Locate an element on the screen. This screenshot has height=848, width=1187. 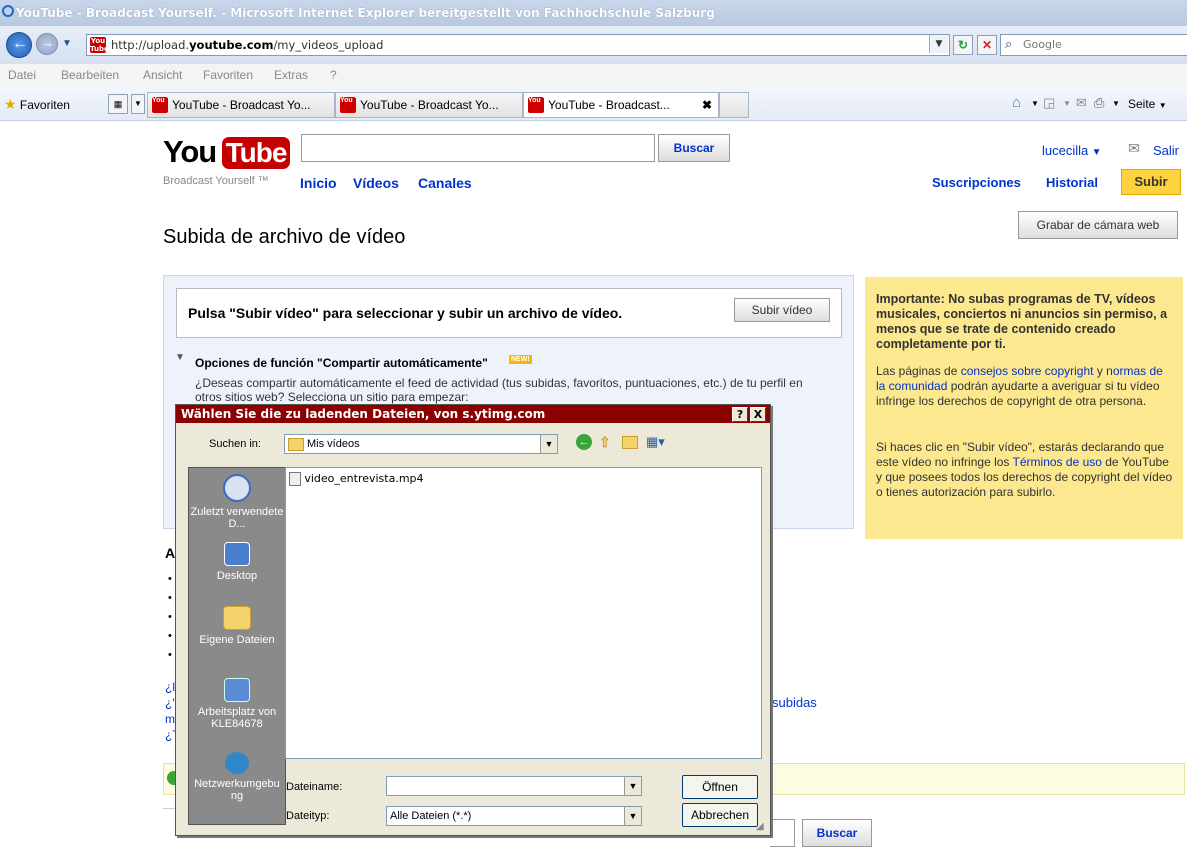
youtube-logo: You Tube is located at coordinates (227, 152).